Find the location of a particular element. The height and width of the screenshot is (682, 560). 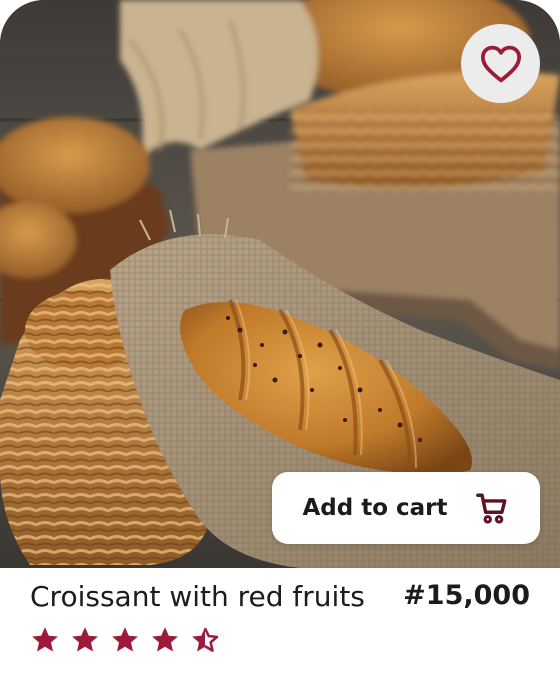

rating-stars is located at coordinates (125, 640).